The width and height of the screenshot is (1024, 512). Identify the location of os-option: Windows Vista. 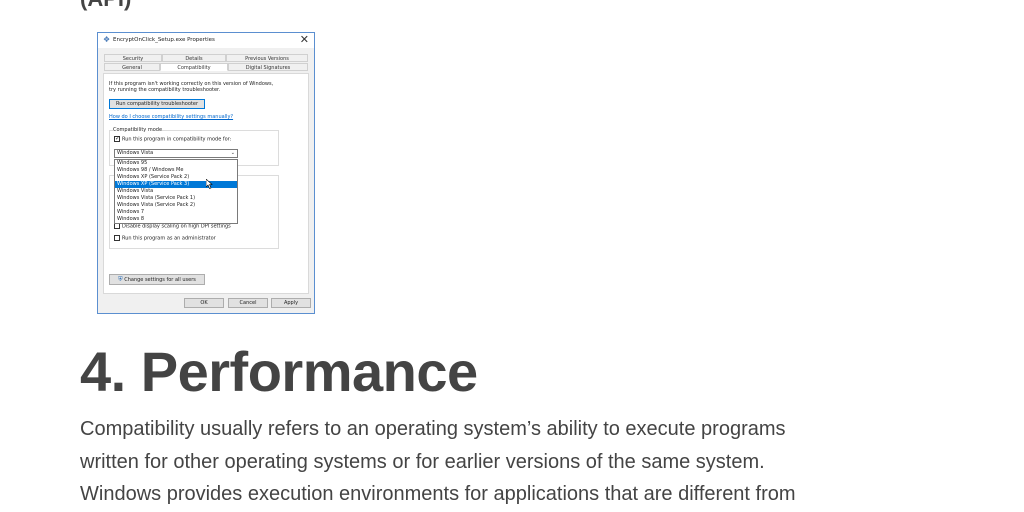
(176, 191).